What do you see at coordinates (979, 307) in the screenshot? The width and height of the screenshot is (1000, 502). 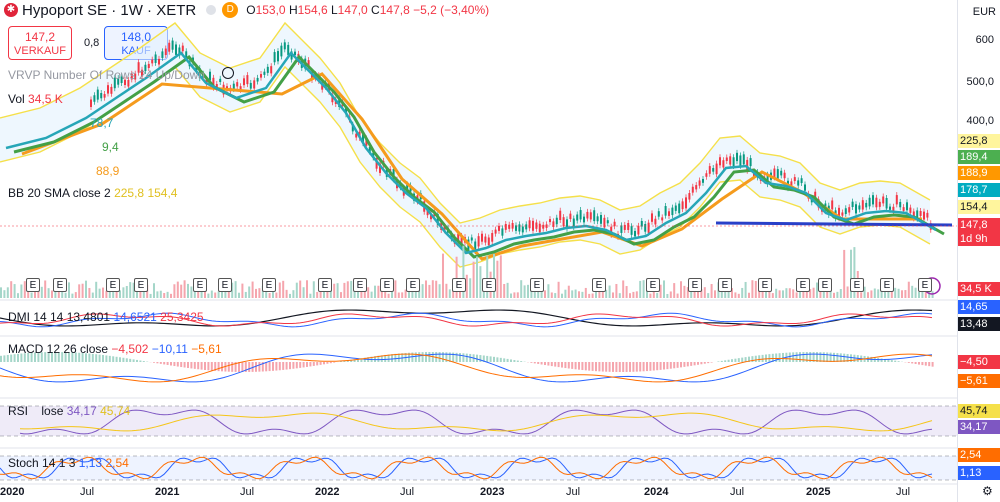 I see `dmi-tag: 14,65` at bounding box center [979, 307].